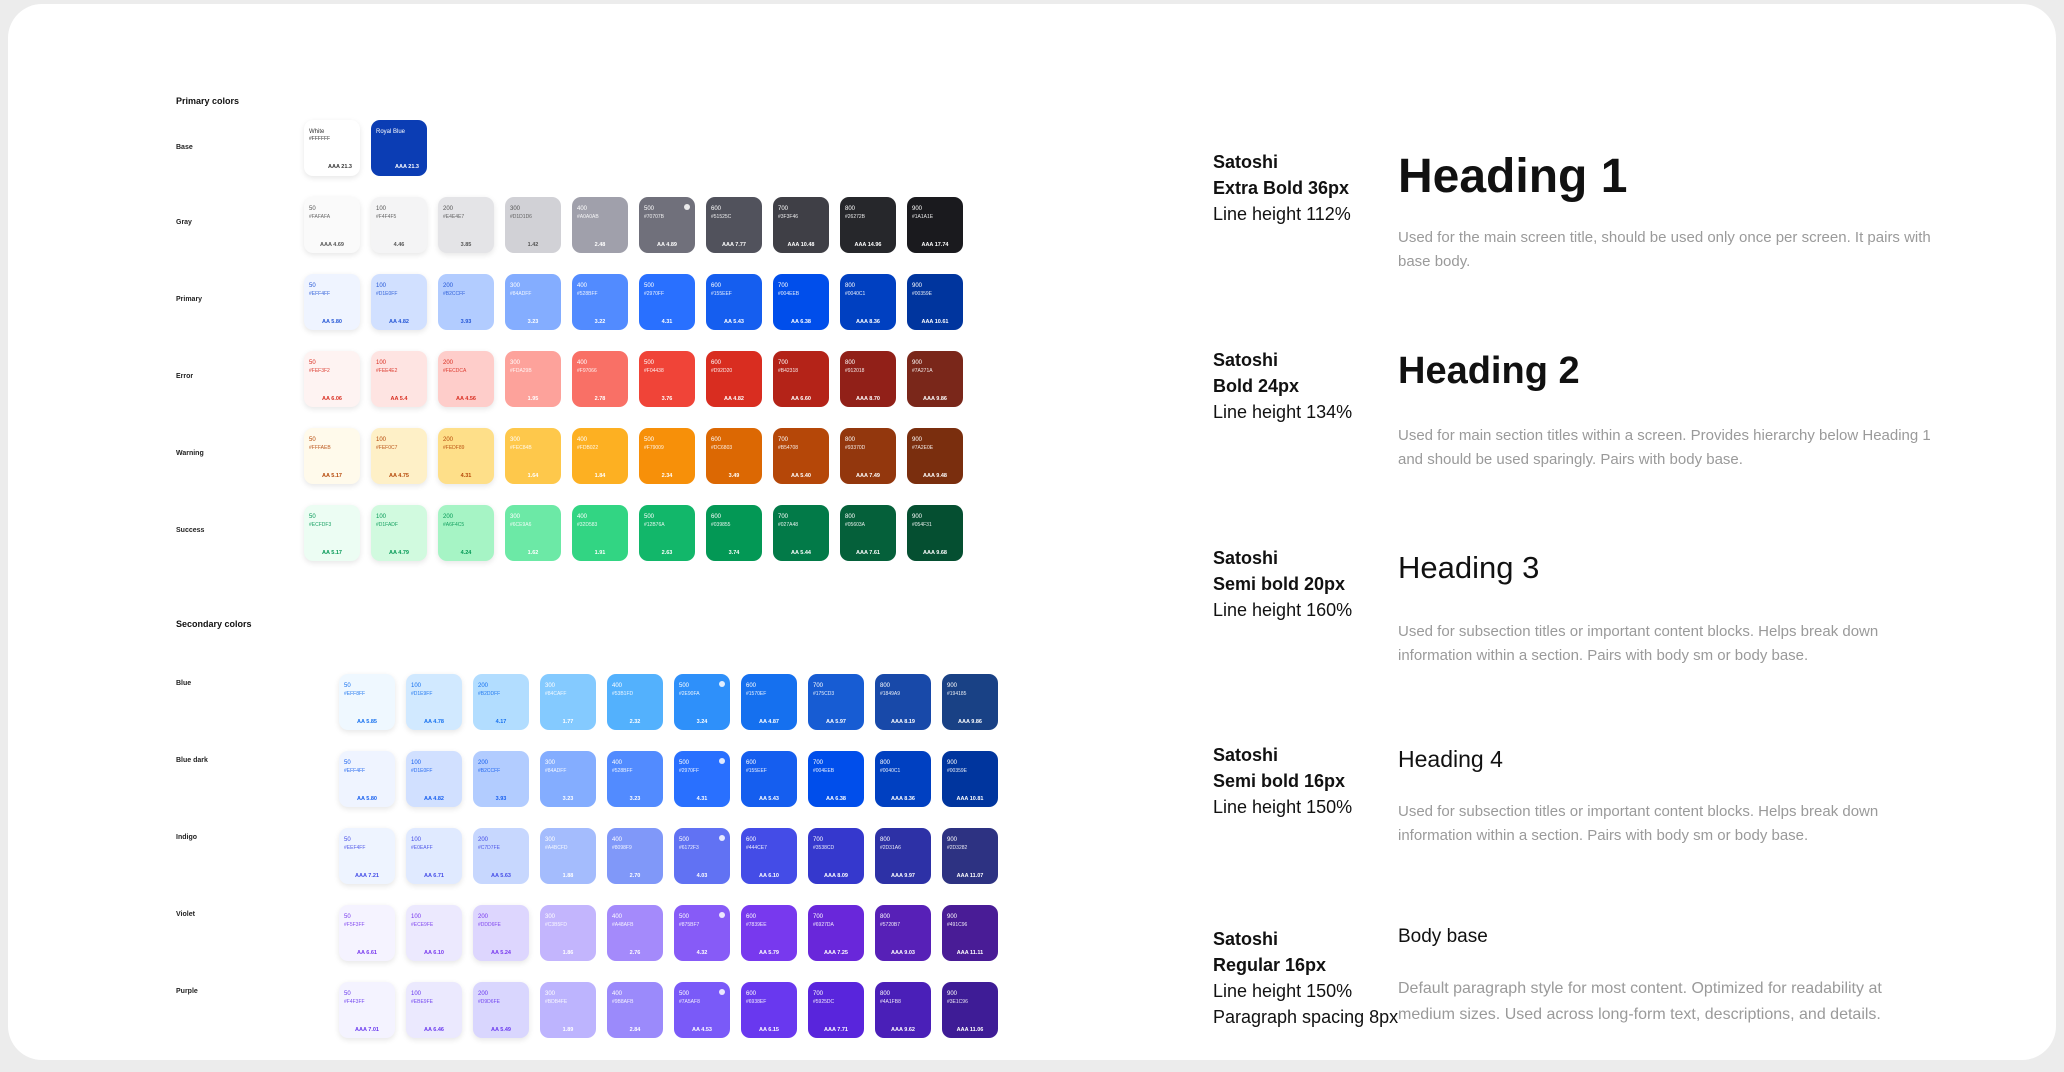  Describe the element at coordinates (734, 456) in the screenshot. I see `color-swatch-warning-600: 600 #DC6803 3.49` at that location.